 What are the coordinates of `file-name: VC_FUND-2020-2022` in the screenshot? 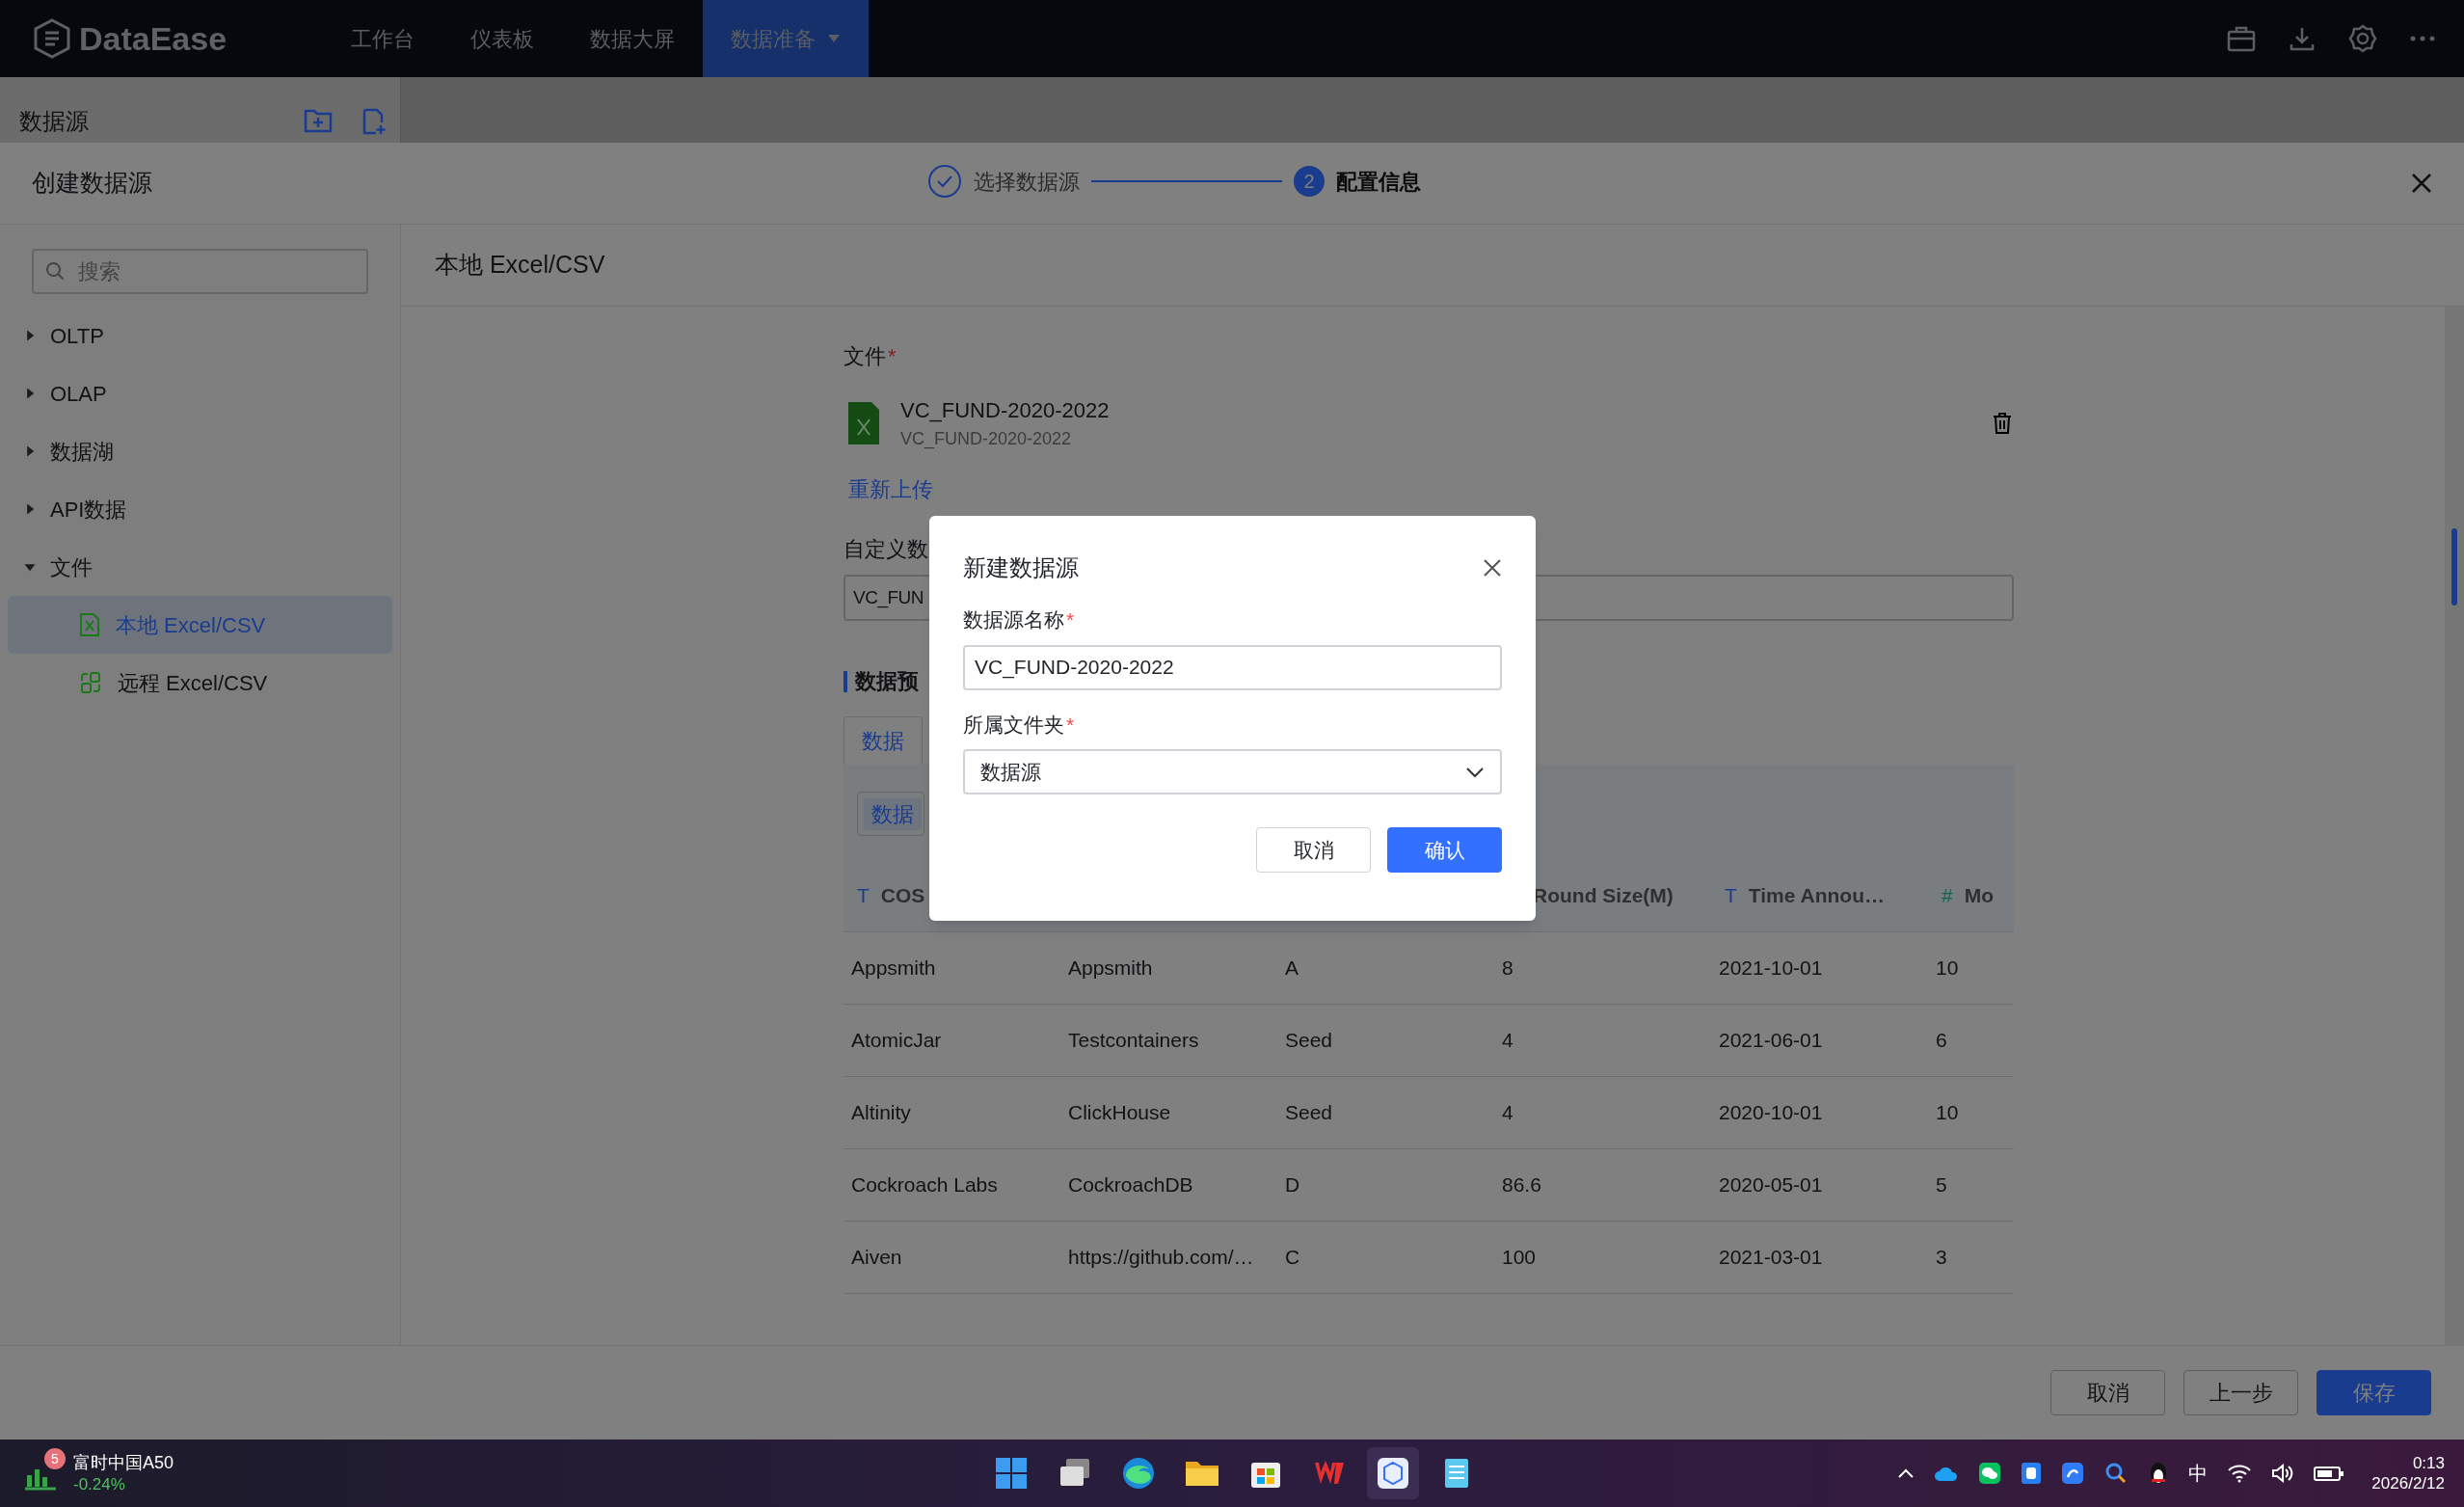 It's located at (1005, 410).